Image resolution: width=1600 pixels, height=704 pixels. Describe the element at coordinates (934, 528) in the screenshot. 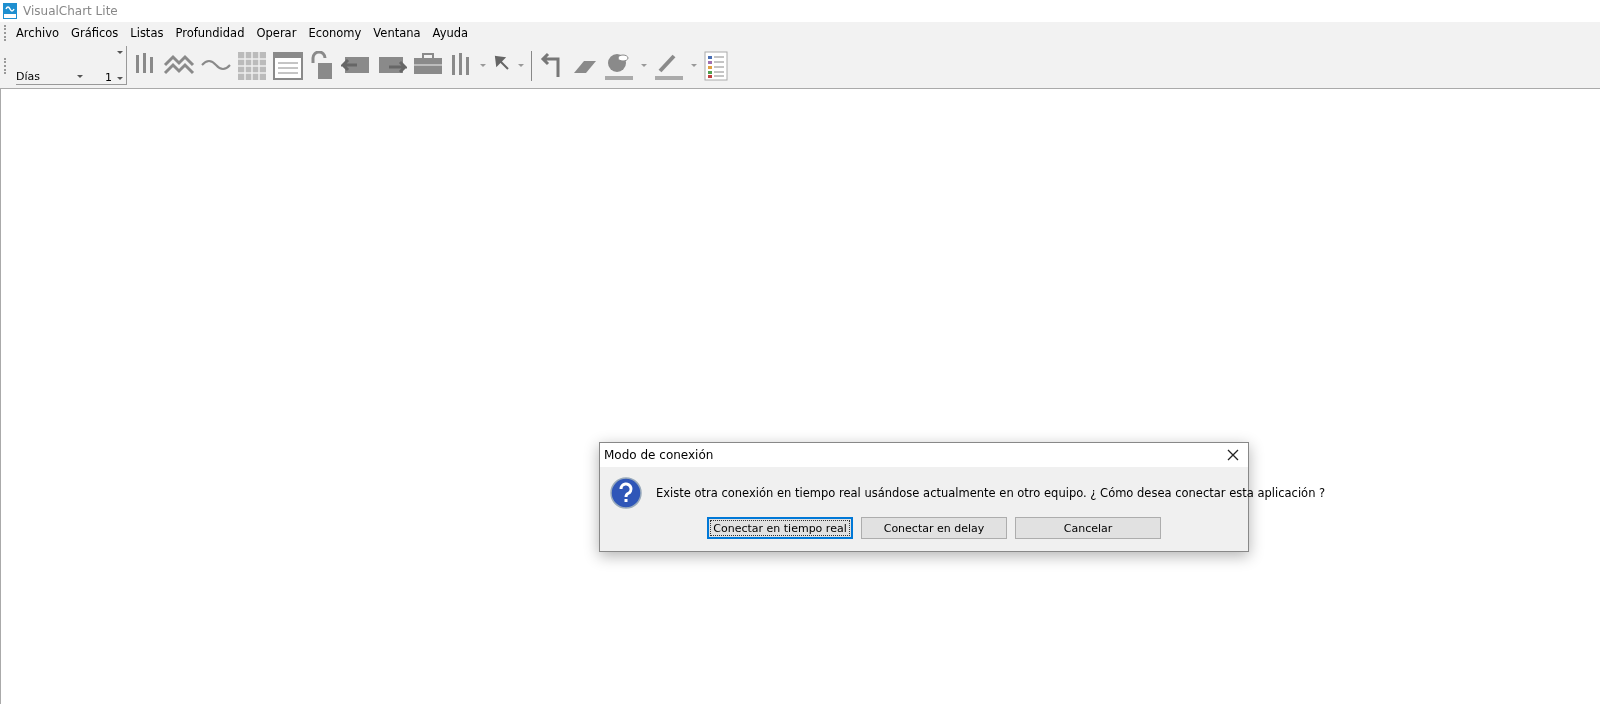

I see `dialog-button: Conectar en delay` at that location.